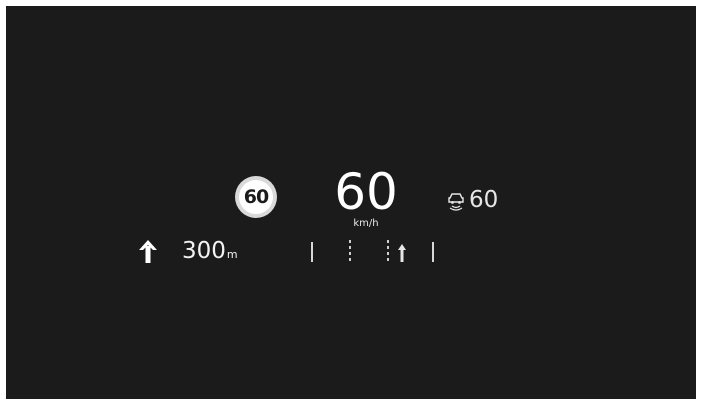 Image resolution: width=702 pixels, height=405 pixels. What do you see at coordinates (366, 223) in the screenshot?
I see `speed-unit: km/h` at bounding box center [366, 223].